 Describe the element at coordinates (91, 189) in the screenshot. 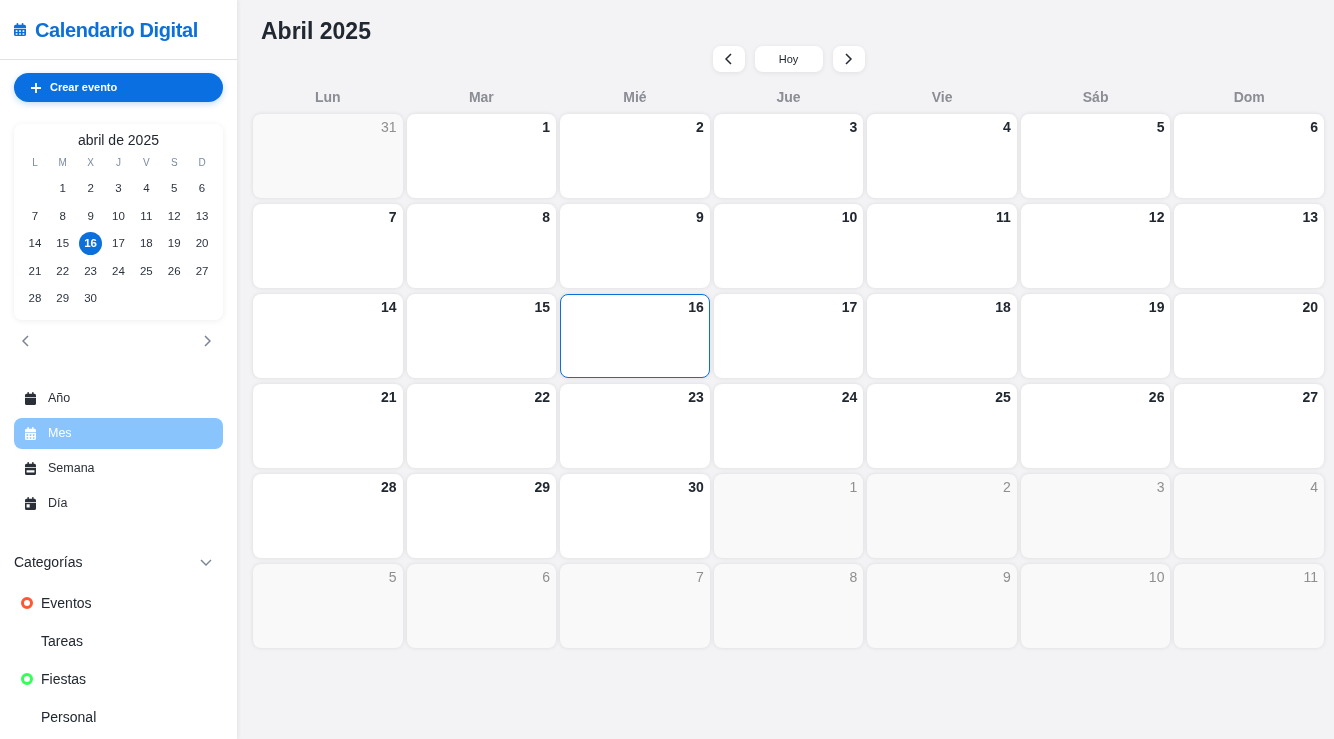

I see `date-button: 2` at that location.